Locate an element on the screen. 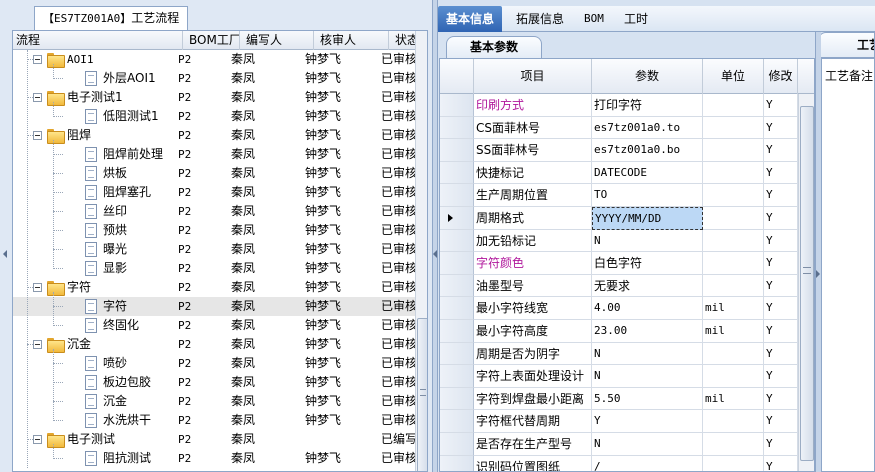 Image resolution: width=875 pixels, height=472 pixels. param-row: 快捷标记 DATECODE Y is located at coordinates (619, 173).